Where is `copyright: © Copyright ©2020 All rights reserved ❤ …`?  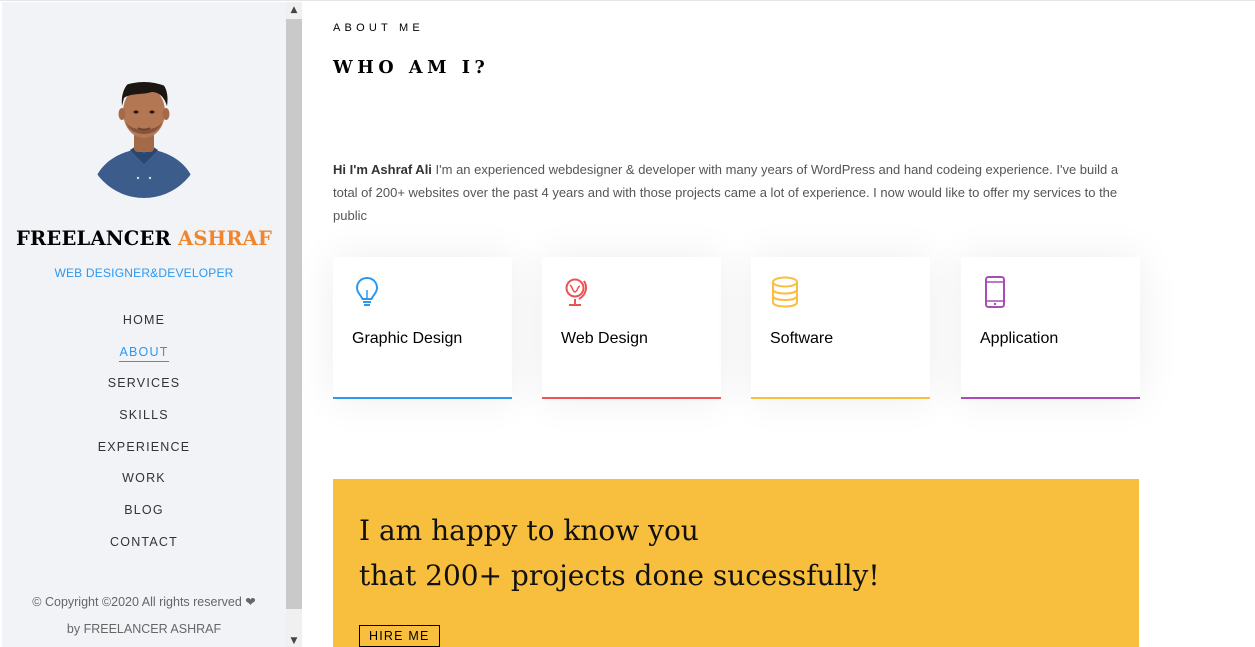
copyright: © Copyright ©2020 All rights reserved ❤ … is located at coordinates (144, 616).